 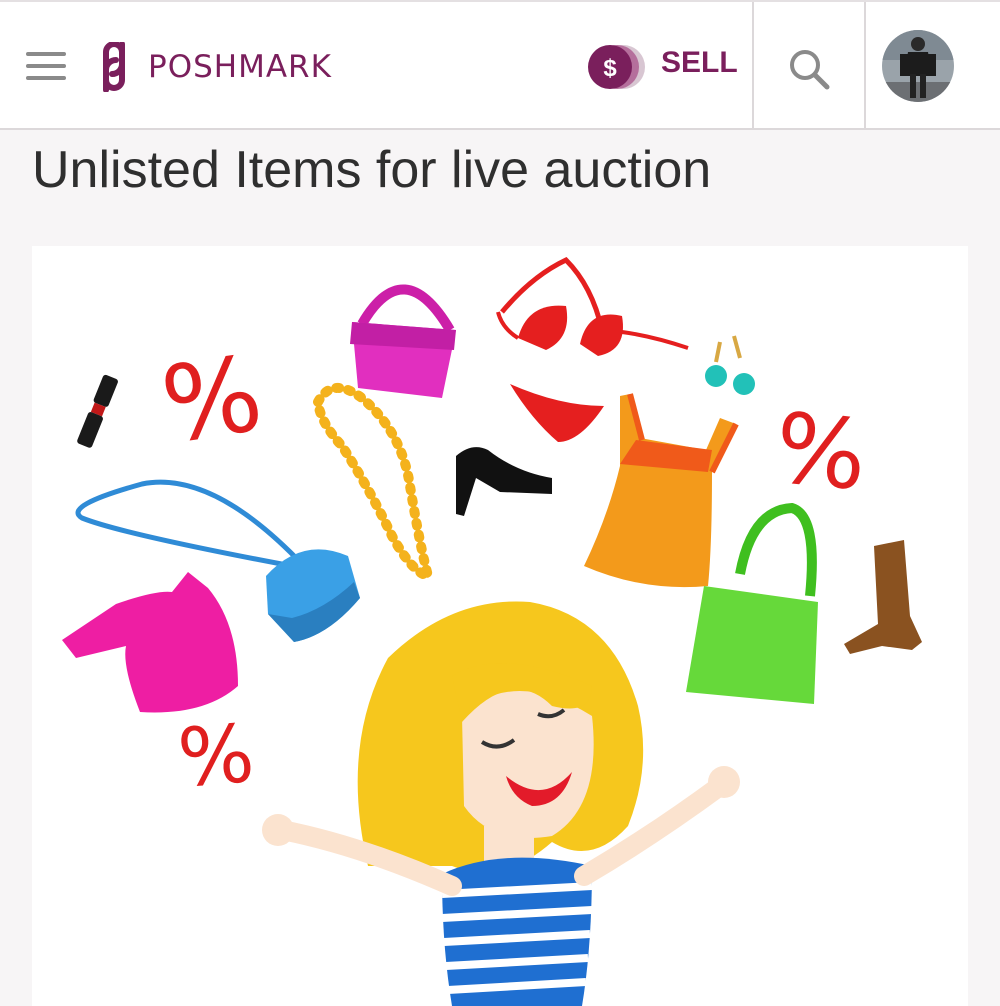 I want to click on poshmark-p-icon, so click(x=114, y=67).